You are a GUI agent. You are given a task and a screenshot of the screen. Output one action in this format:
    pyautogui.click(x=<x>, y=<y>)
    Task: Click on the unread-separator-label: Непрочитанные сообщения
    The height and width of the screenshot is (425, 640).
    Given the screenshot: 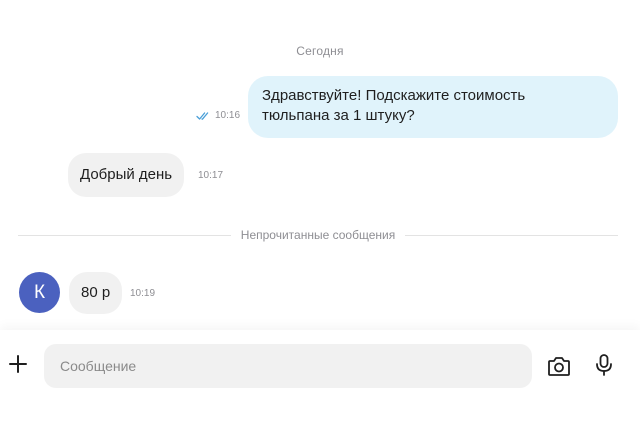 What is the action you would take?
    pyautogui.click(x=318, y=235)
    